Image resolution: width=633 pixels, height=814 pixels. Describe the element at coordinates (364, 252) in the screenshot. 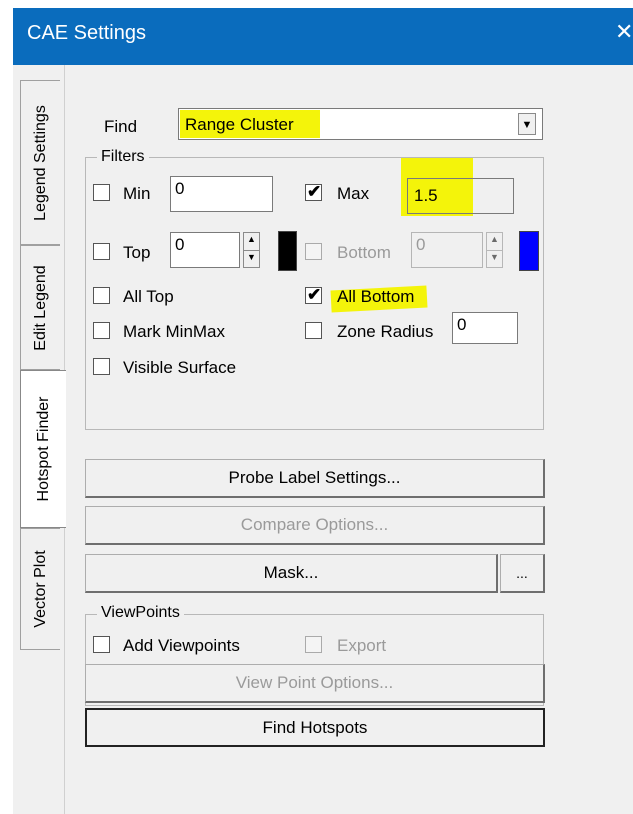

I see `bottom-label: Bottom` at that location.